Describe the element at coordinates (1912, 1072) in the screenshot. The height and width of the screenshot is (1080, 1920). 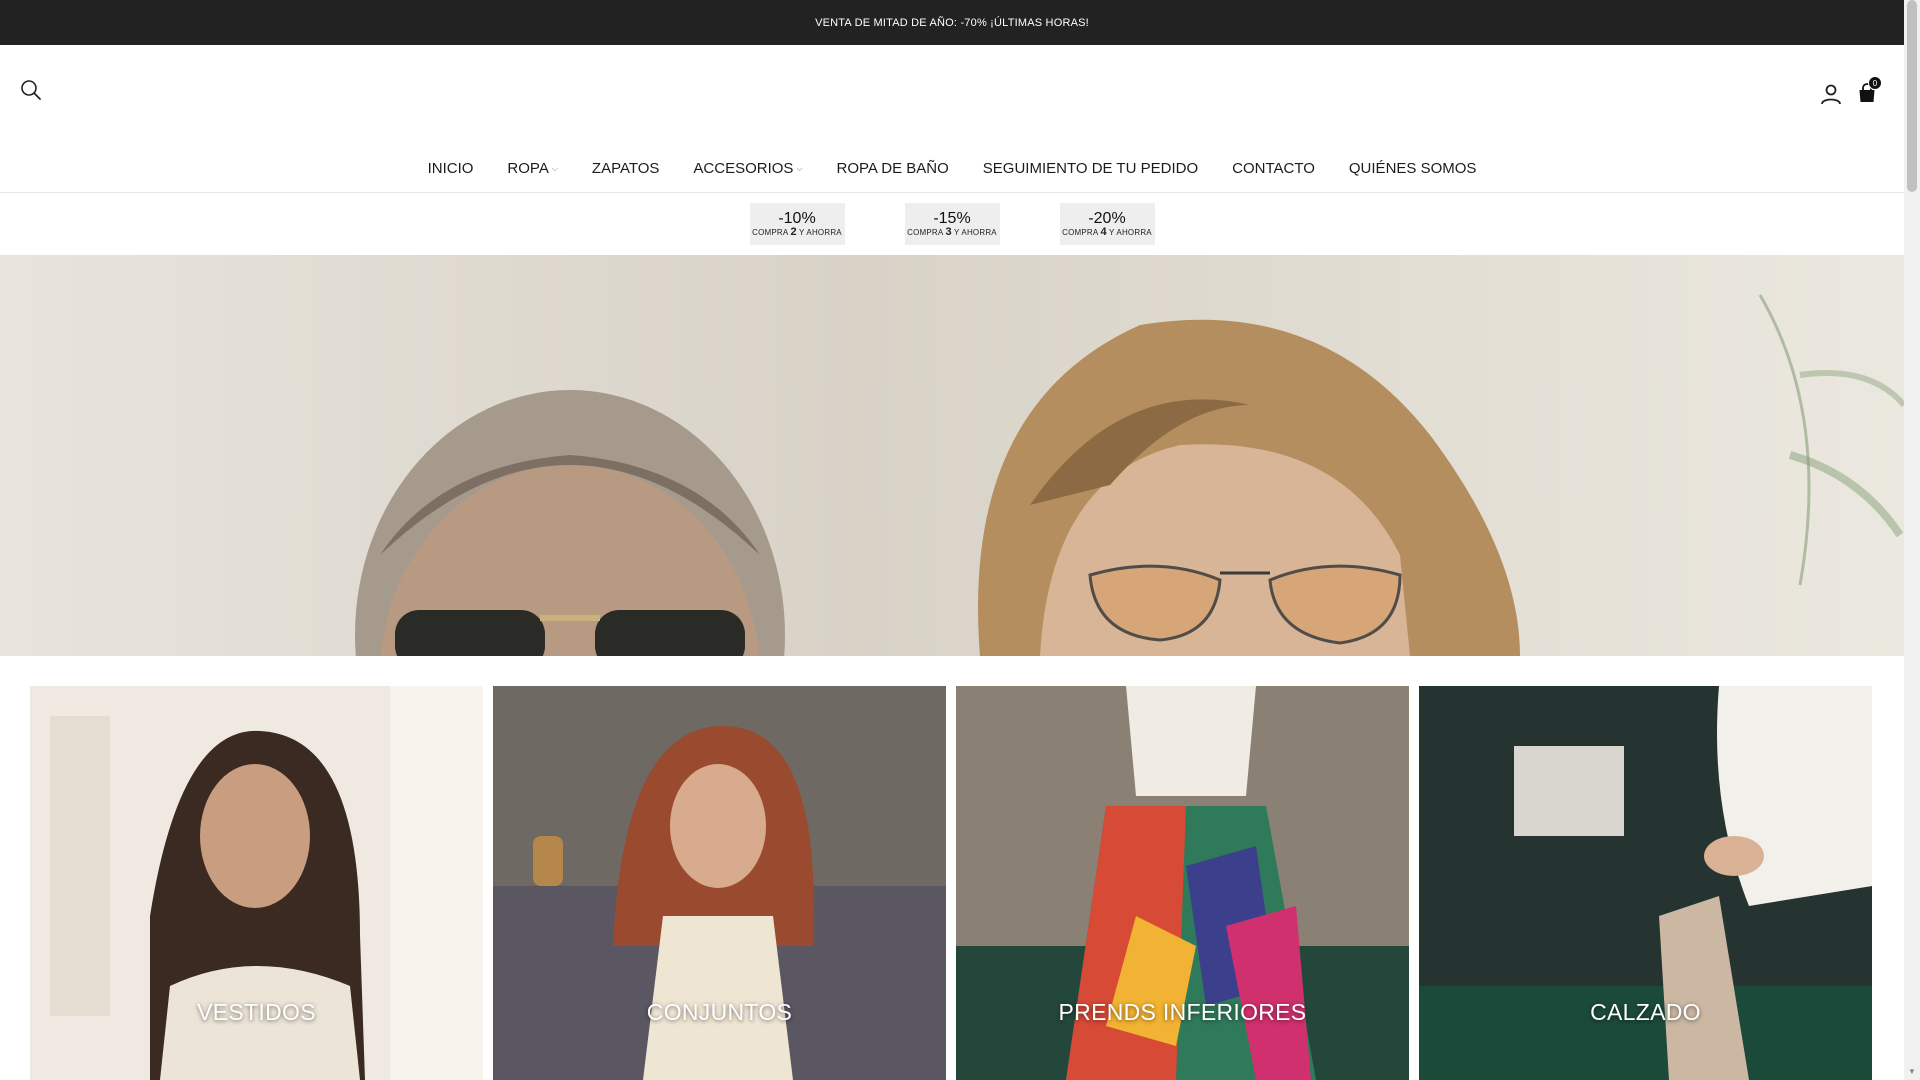
I see `scroll-down-arrow-icon: ▼` at that location.